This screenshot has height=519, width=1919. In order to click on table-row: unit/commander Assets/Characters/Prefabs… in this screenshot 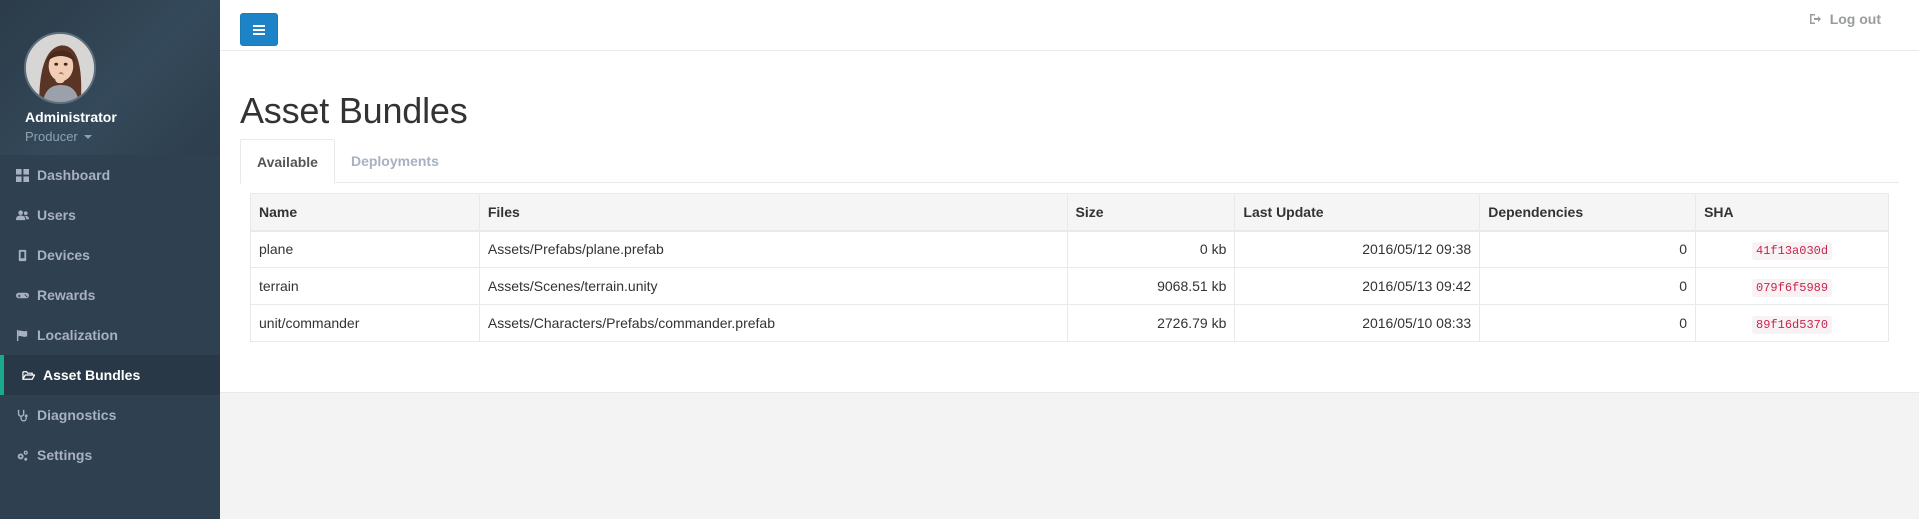, I will do `click(1069, 323)`.